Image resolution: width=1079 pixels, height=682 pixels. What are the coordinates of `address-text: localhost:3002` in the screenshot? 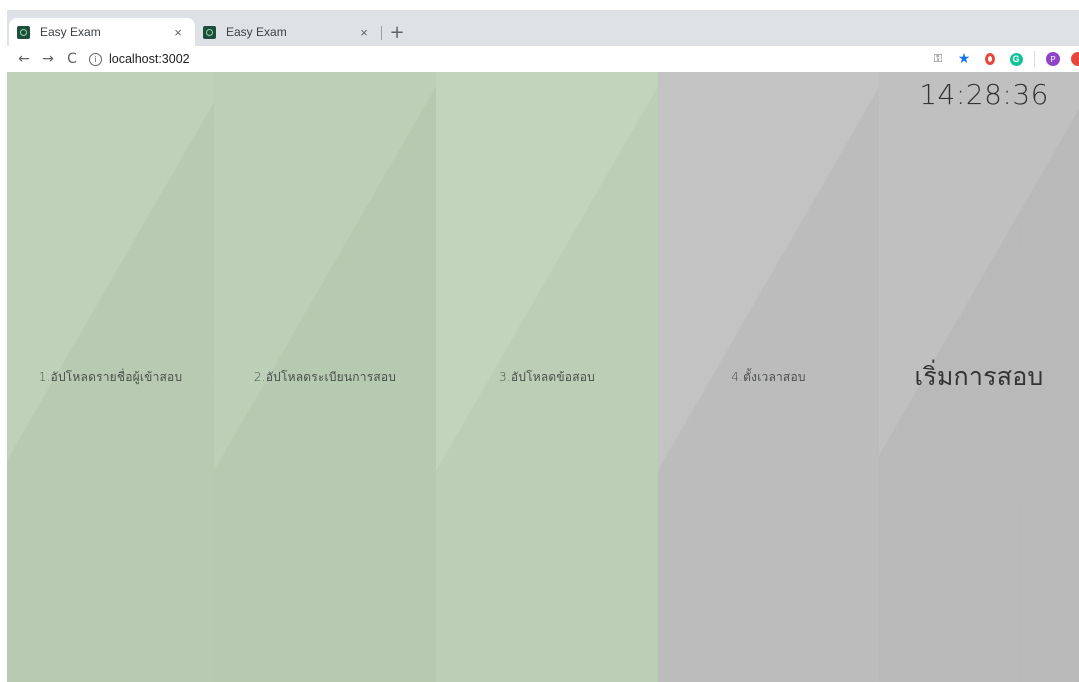 It's located at (149, 59).